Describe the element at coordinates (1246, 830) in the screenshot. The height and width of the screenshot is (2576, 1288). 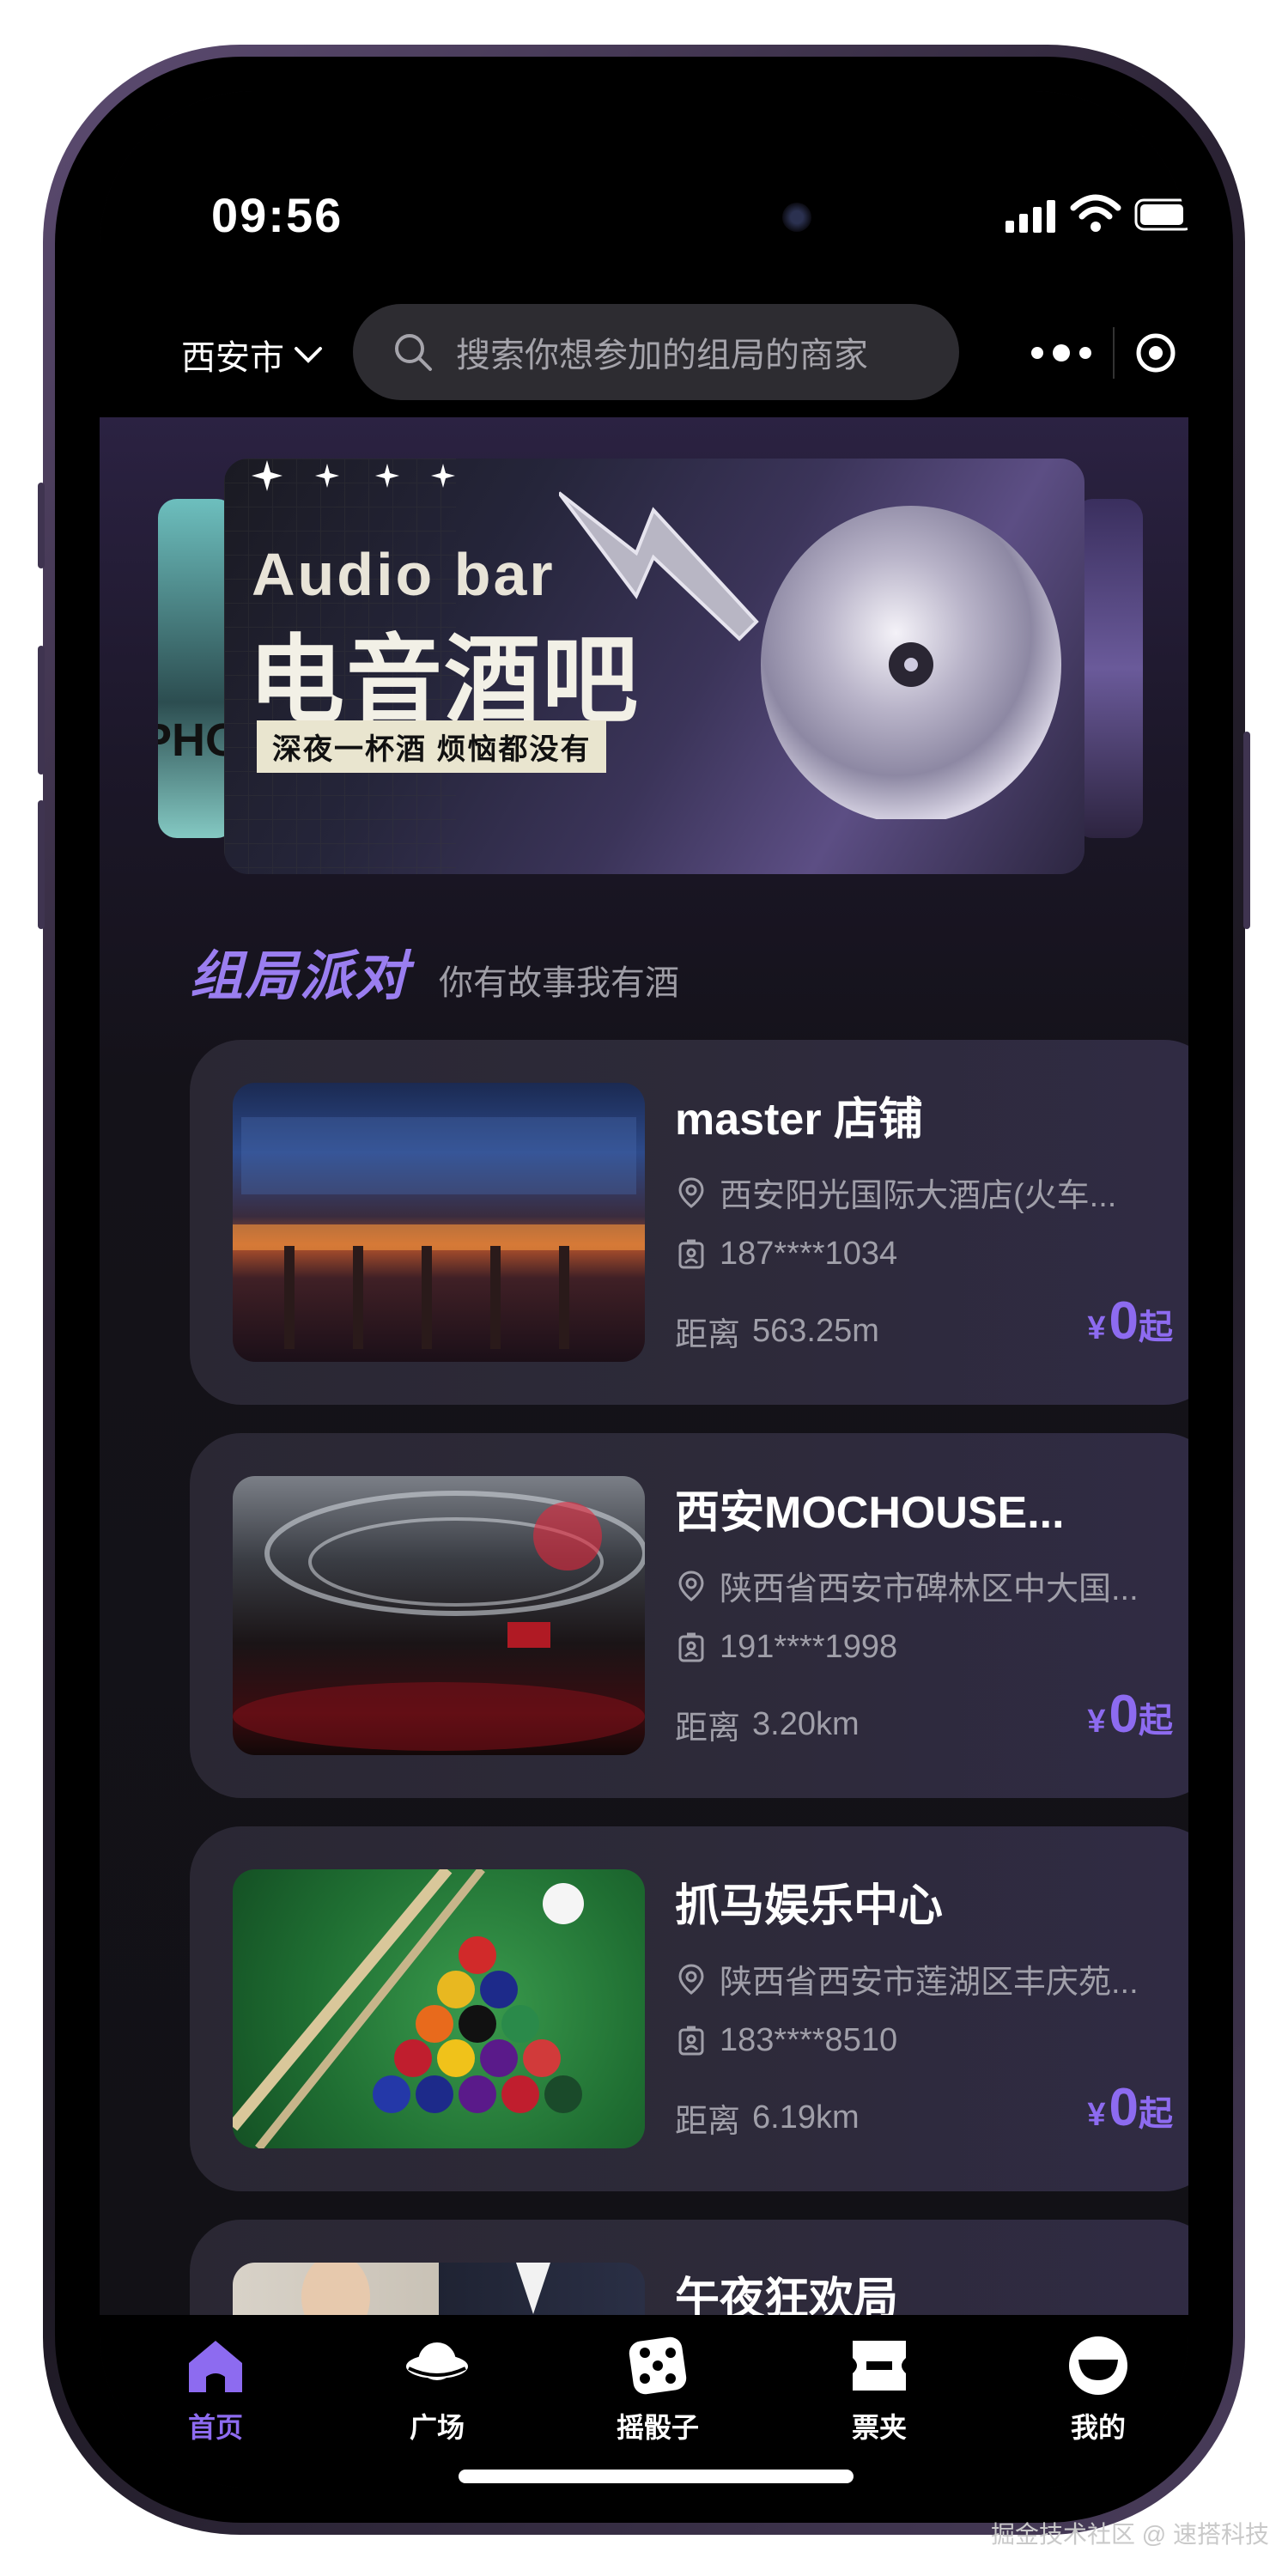
I see `power-button` at that location.